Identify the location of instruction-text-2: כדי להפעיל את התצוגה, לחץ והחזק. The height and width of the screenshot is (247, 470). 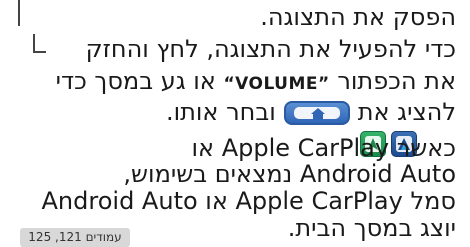
(270, 49).